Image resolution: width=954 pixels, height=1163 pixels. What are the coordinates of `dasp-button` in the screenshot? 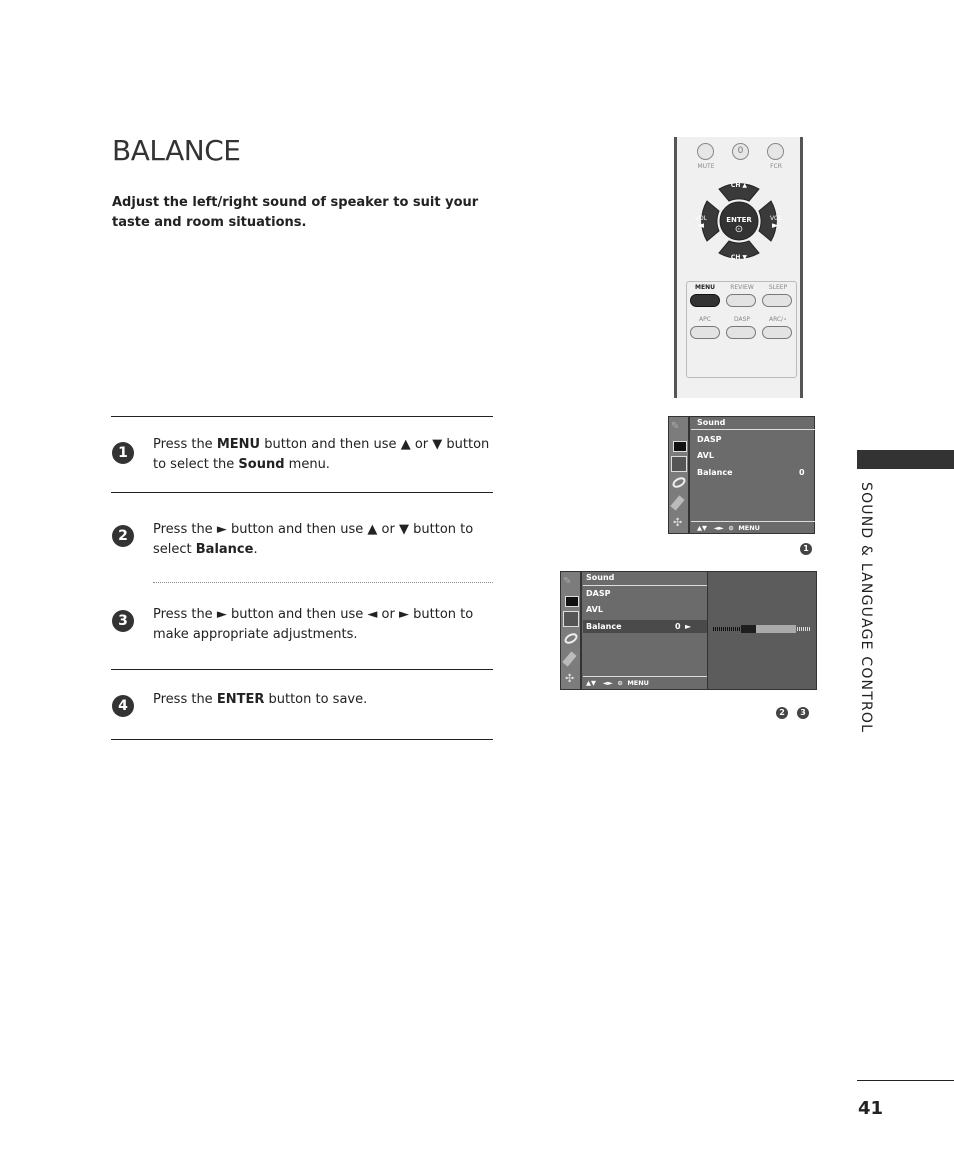 It's located at (741, 332).